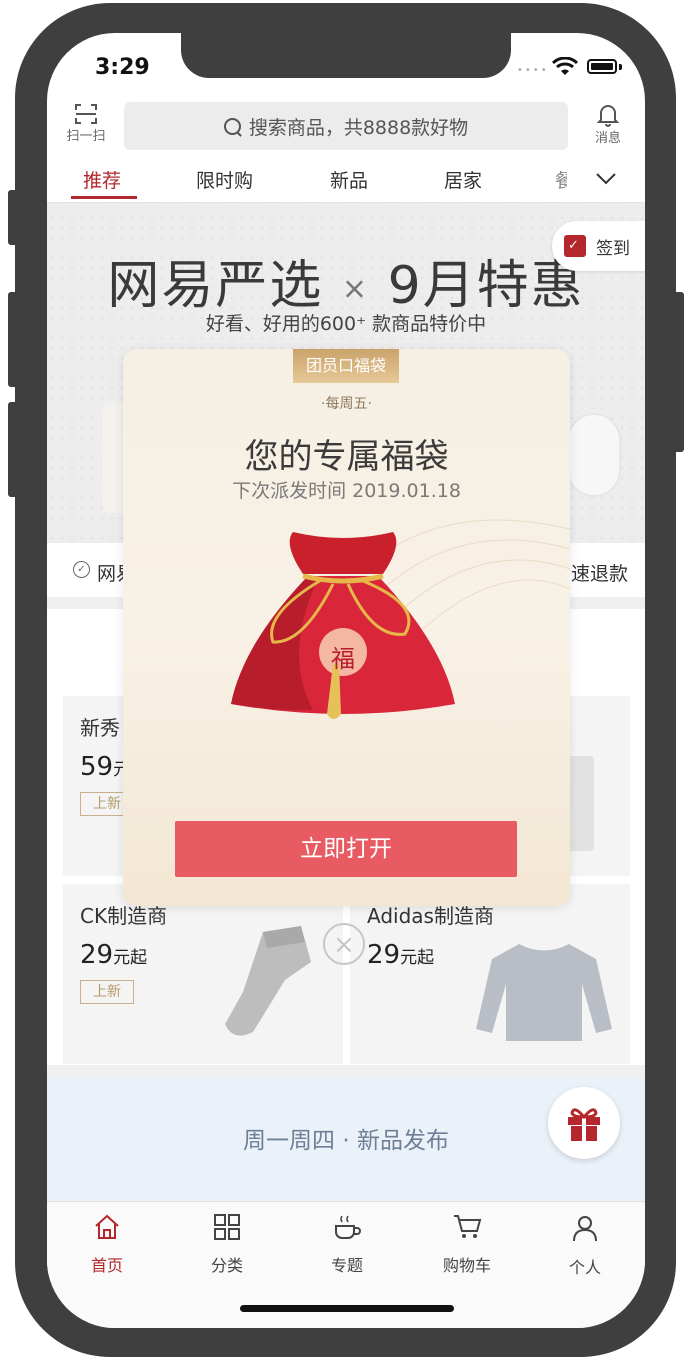 This screenshot has height=1360, width=692. I want to click on scan-button: 扫一扫, so click(86, 123).